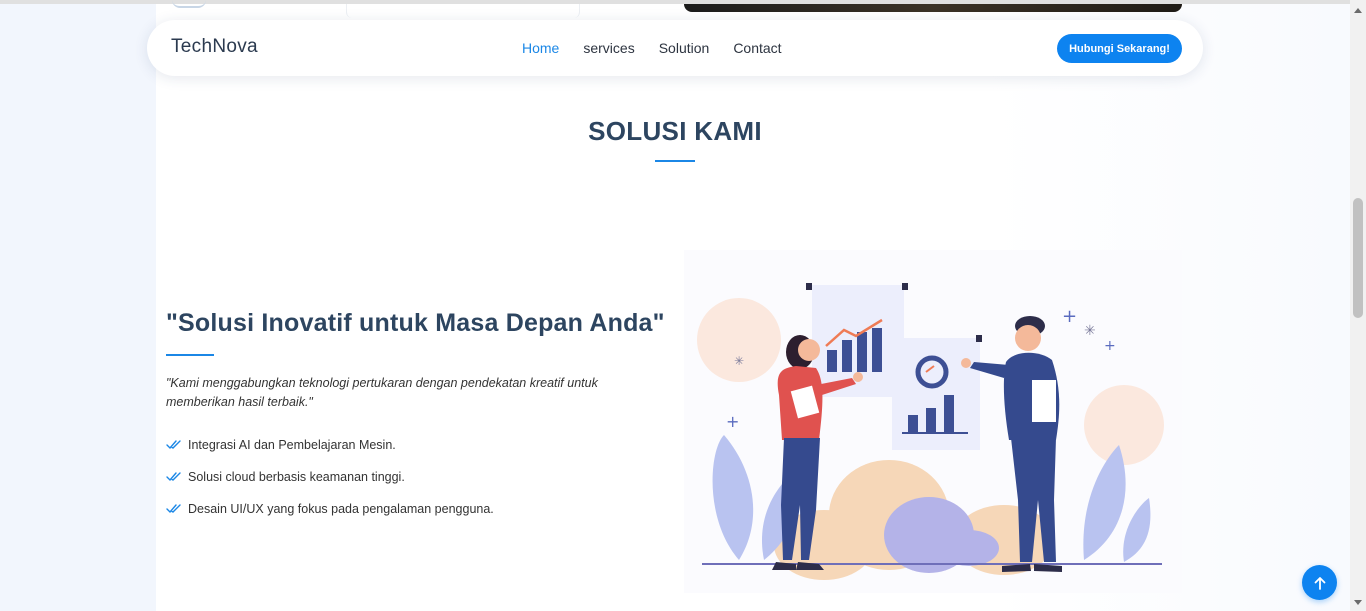 This screenshot has height=611, width=1366. I want to click on feature-text: Solusi cloud berbasis keamanan tinggi., so click(296, 476).